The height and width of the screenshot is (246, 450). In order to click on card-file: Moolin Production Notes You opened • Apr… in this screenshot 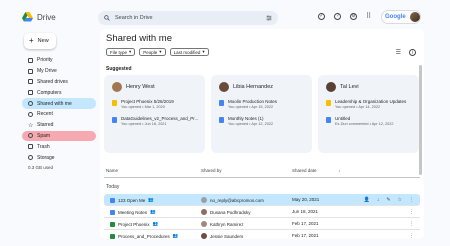, I will do `click(248, 104)`.